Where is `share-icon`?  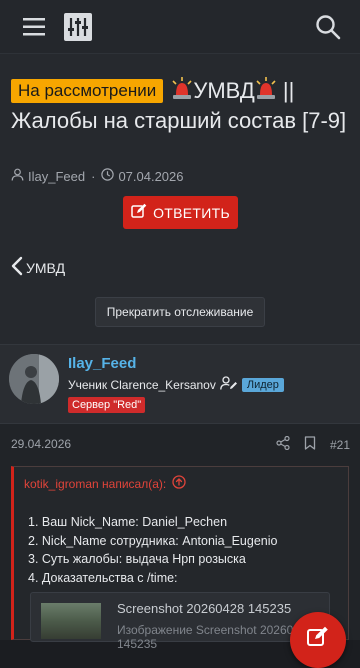 share-icon is located at coordinates (283, 444).